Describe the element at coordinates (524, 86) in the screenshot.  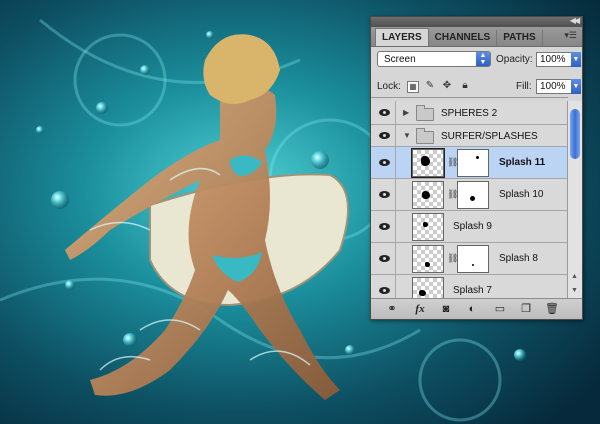
I see `fill-label: Fill:` at that location.